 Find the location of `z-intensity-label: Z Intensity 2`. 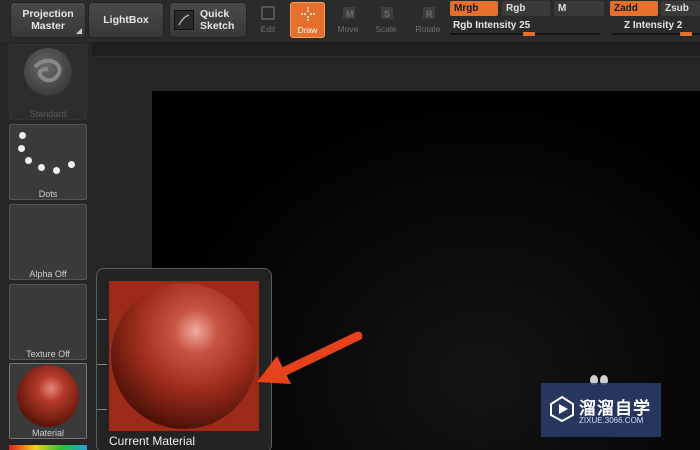

z-intensity-label: Z Intensity 2 is located at coordinates (653, 25).